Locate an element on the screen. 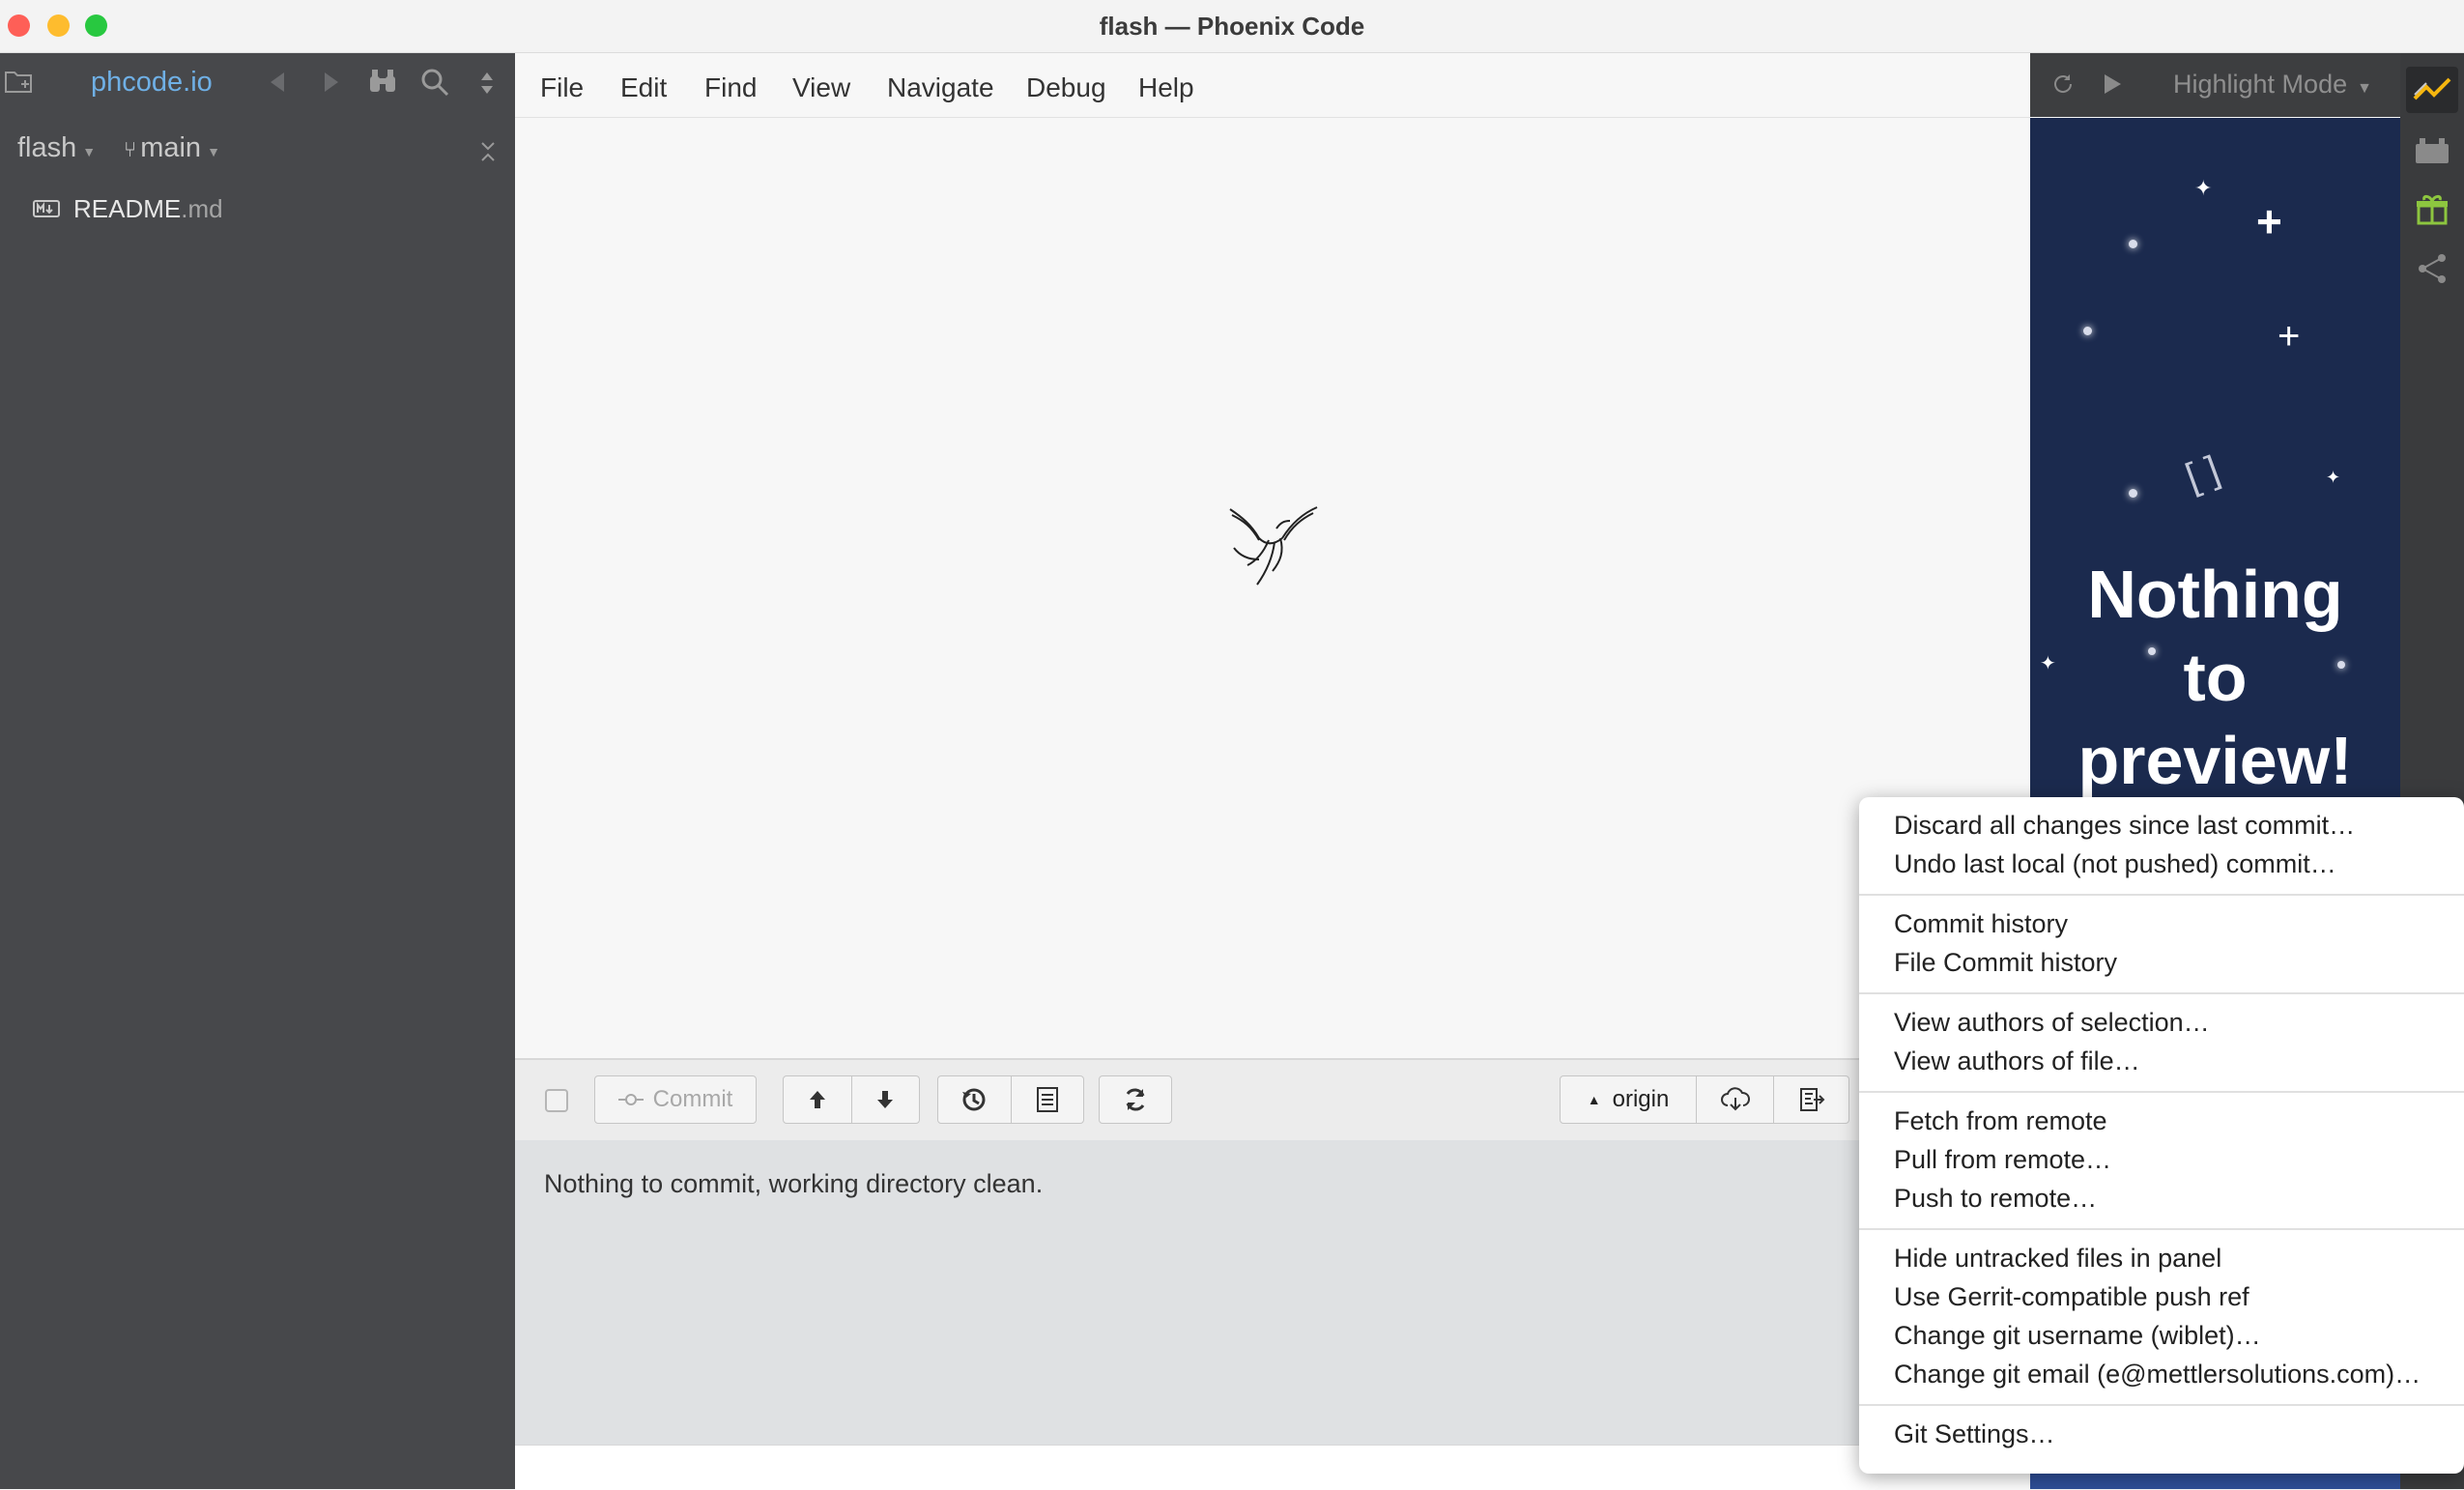 This screenshot has height=1490, width=2464. phoenix-logo is located at coordinates (1273, 543).